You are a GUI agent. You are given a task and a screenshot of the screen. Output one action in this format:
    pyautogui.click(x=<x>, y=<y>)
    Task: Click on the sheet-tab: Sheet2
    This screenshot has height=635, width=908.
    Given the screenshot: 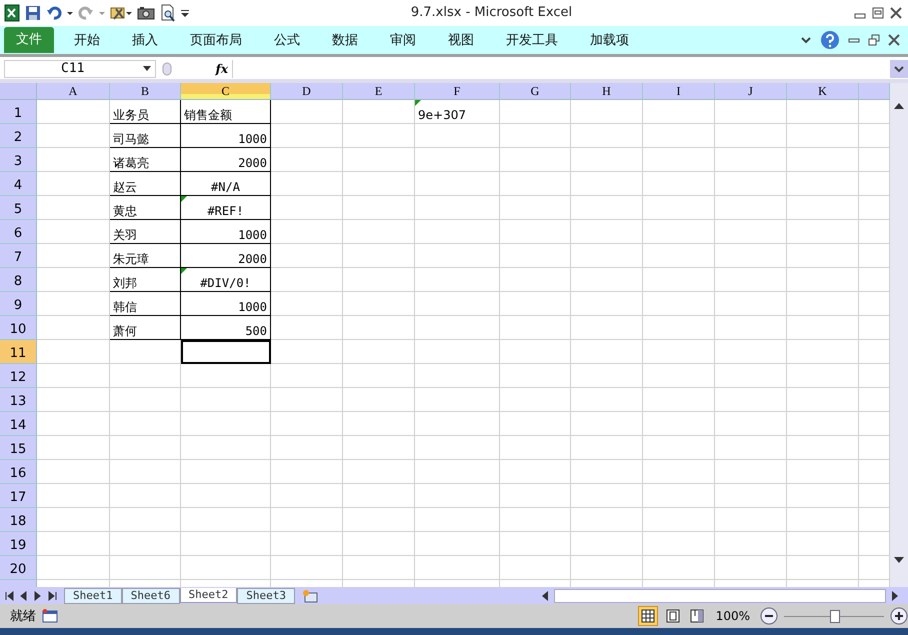 What is the action you would take?
    pyautogui.click(x=209, y=596)
    